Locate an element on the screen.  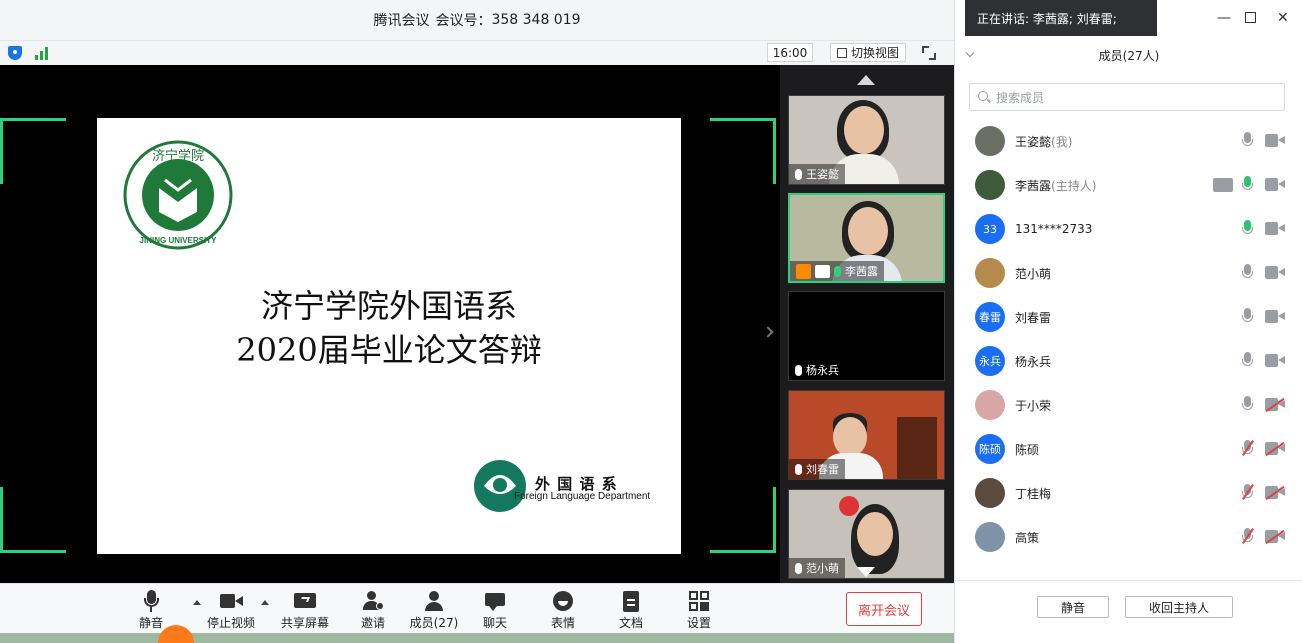
close-icon: ✕ is located at coordinates (1283, 18).